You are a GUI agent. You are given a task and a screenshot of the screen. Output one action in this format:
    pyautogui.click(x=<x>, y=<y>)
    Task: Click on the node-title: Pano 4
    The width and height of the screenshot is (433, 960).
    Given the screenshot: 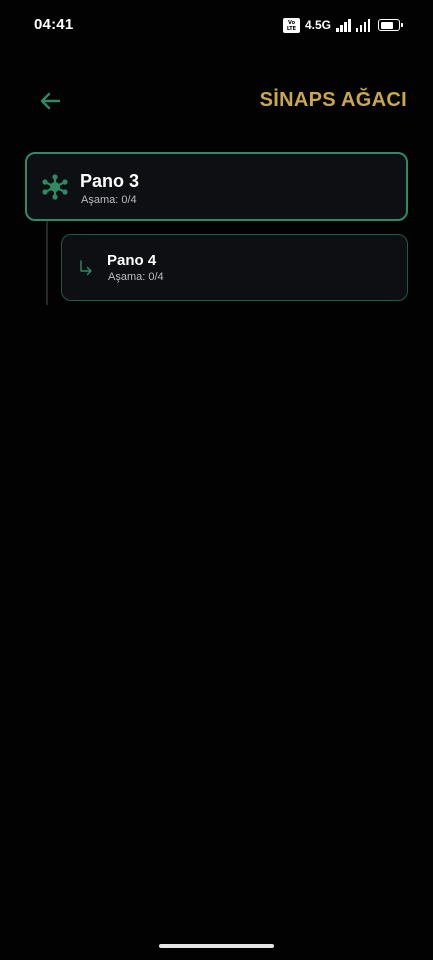 What is the action you would take?
    pyautogui.click(x=132, y=260)
    